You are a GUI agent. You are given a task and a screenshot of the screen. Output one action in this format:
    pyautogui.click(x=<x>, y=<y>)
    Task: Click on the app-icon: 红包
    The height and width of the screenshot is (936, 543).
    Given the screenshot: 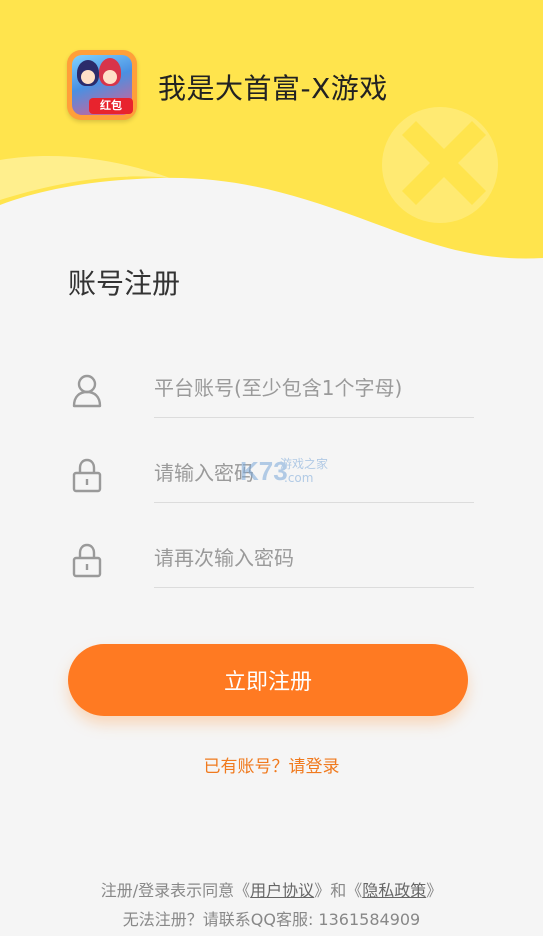 What is the action you would take?
    pyautogui.click(x=102, y=85)
    